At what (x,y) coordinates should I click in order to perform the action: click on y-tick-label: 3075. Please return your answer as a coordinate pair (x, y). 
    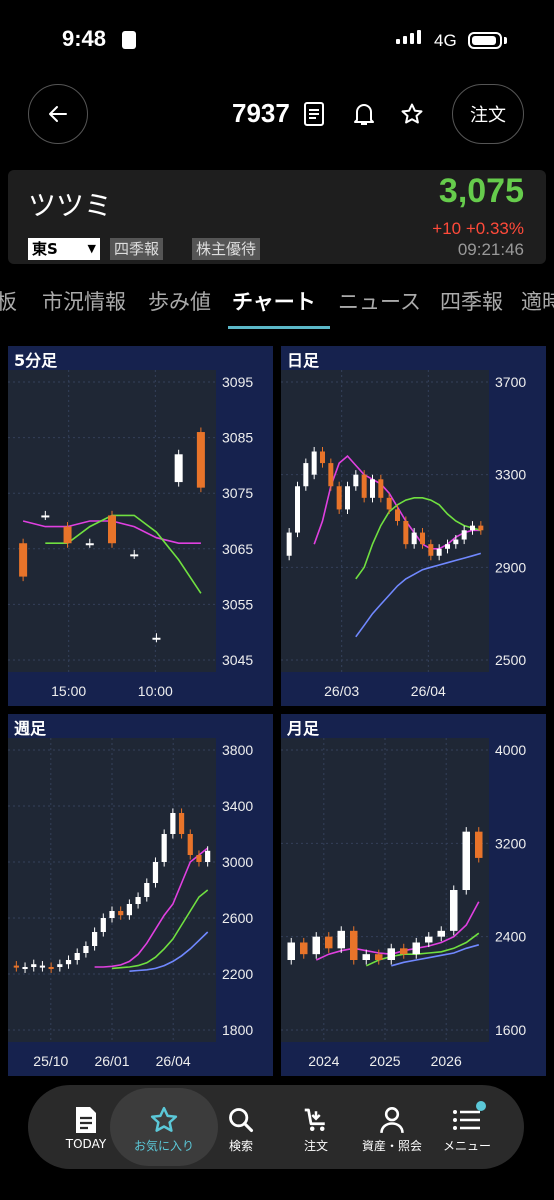
    Looking at the image, I should click on (237, 493).